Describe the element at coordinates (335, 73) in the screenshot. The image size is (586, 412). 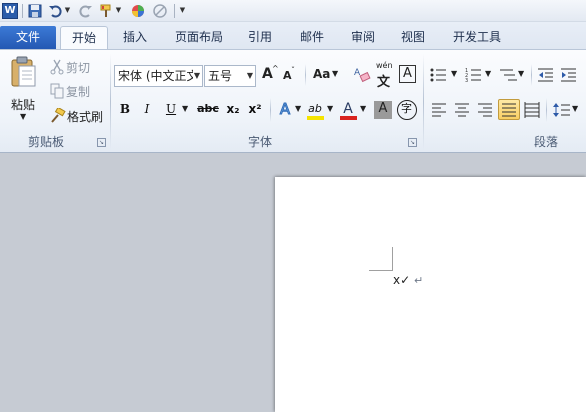
I see `change-case-dropdown-icon: ▼` at that location.